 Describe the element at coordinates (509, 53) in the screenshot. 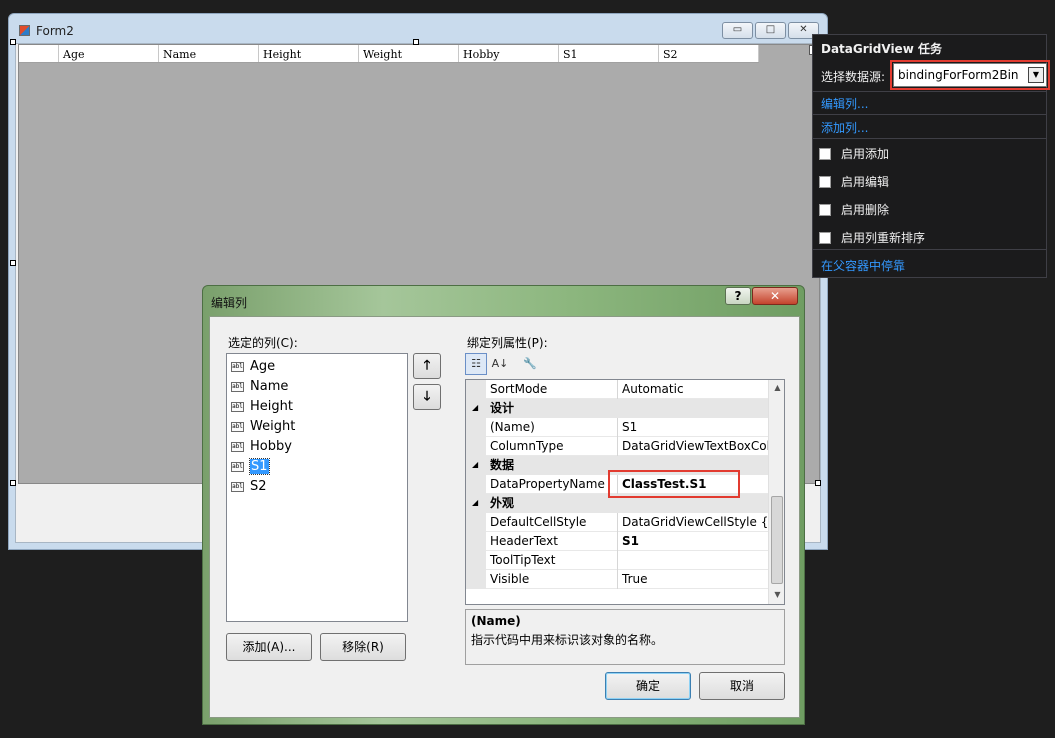

I see `grid-col-hobby: Hobby` at that location.